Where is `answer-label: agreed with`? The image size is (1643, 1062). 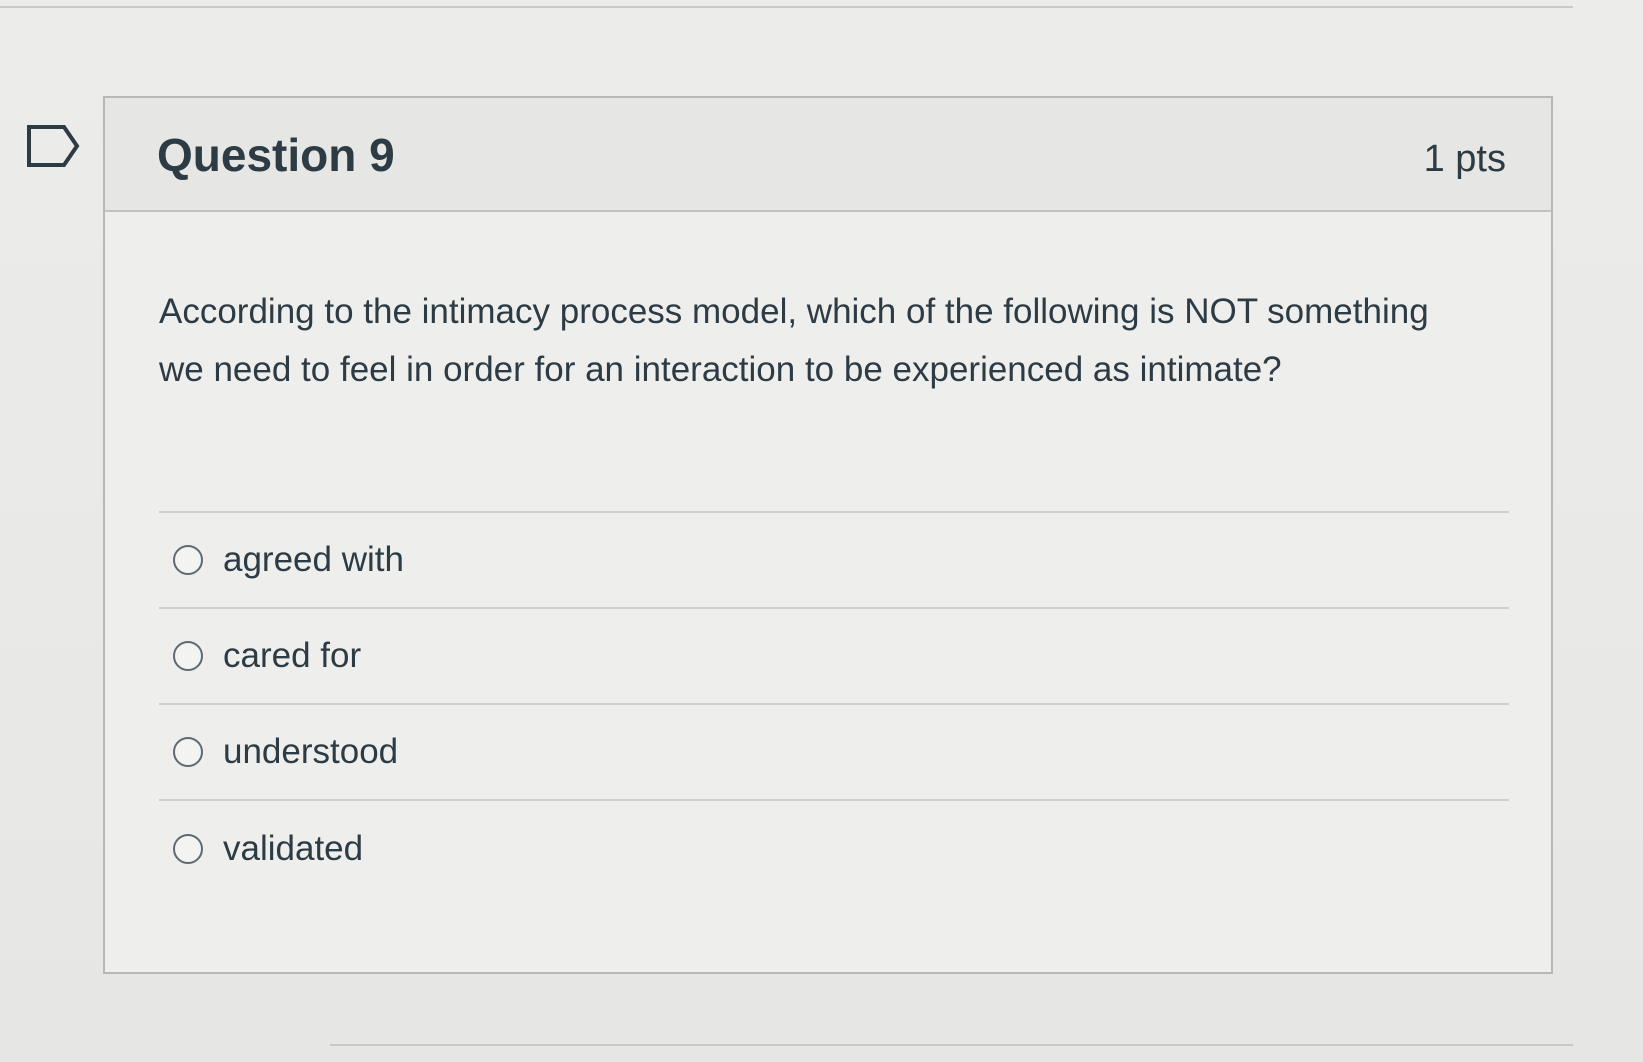
answer-label: agreed with is located at coordinates (313, 559).